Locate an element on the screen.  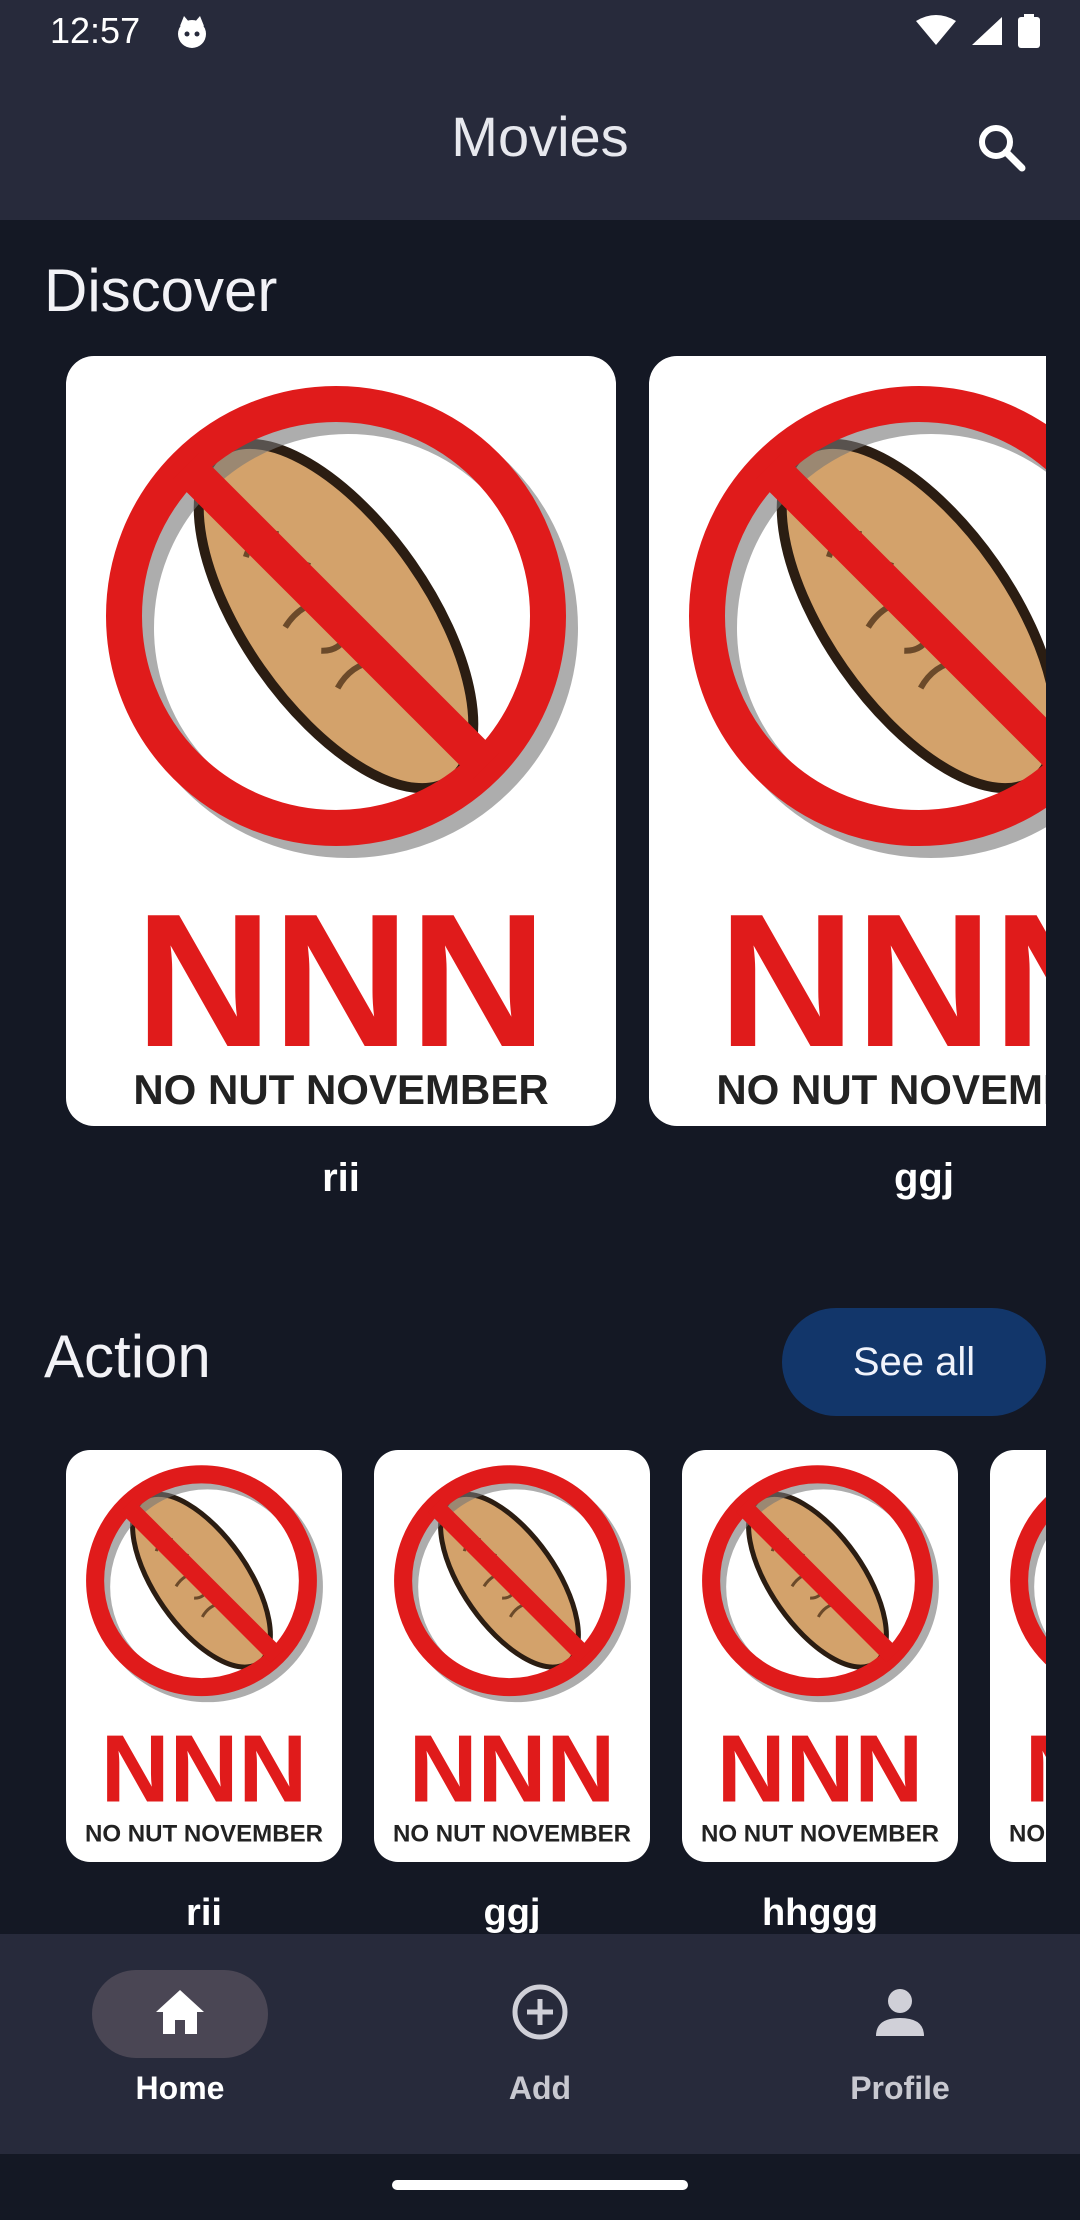
nav-home-indicator is located at coordinates (180, 2014).